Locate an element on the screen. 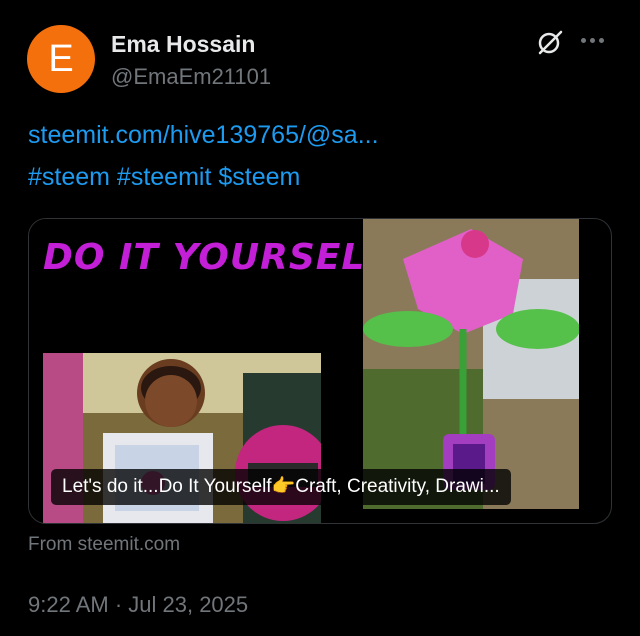 The height and width of the screenshot is (636, 640). card-source: From steemit.com is located at coordinates (104, 545).